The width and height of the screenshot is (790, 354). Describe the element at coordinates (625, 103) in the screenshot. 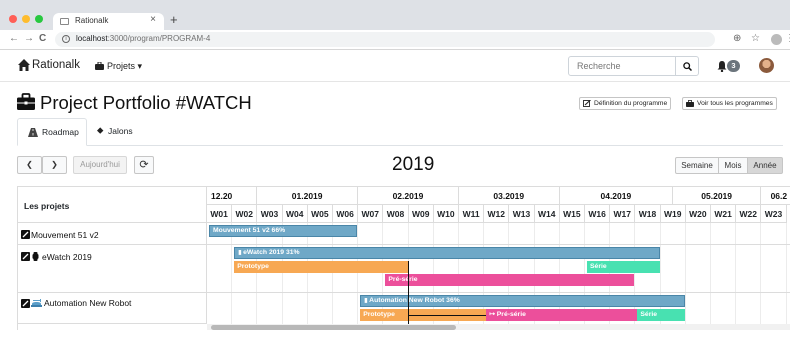

I see `definition-programme-button: Définition du programme` at that location.